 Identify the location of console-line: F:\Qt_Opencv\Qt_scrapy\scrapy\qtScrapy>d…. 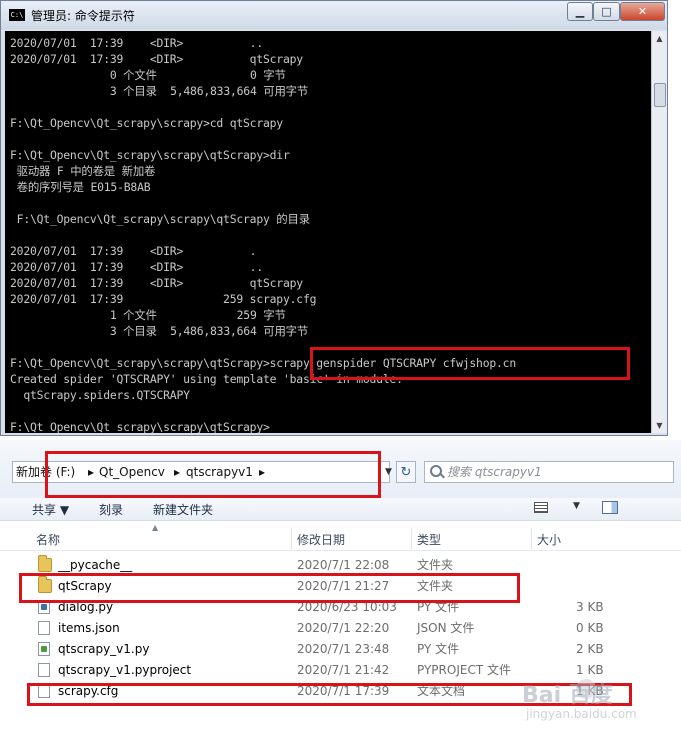
(150, 155).